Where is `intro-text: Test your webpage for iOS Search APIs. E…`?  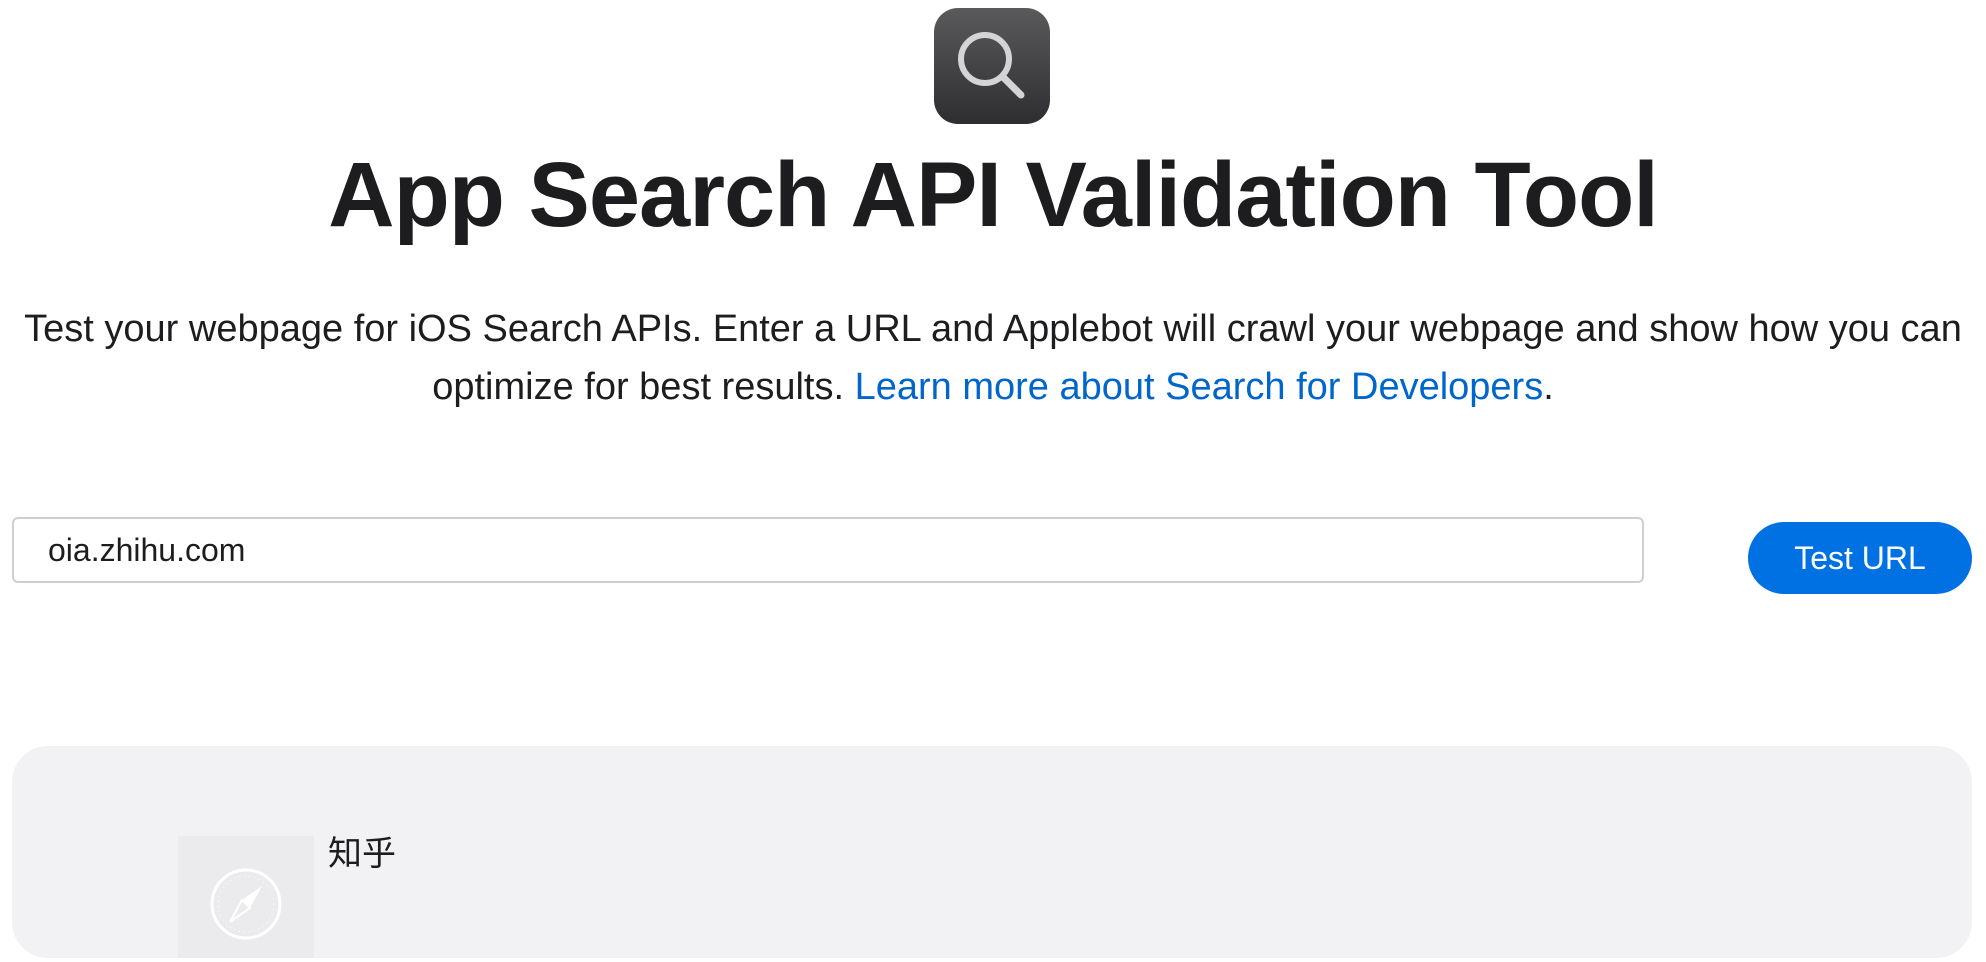 intro-text: Test your webpage for iOS Search APIs. E… is located at coordinates (993, 358).